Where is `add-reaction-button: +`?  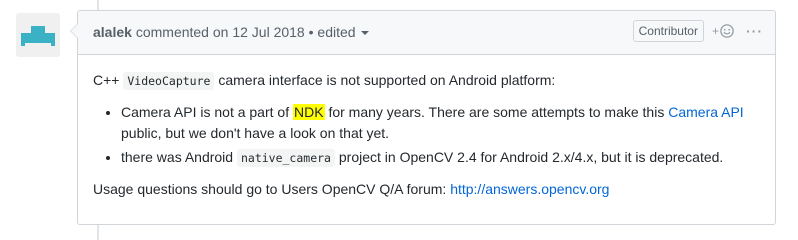
add-reaction-button: + is located at coordinates (723, 31).